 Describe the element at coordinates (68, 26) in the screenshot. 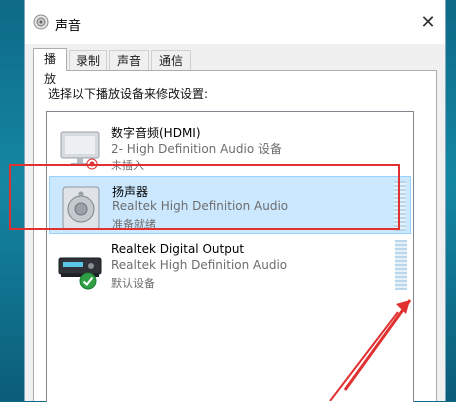

I see `window-title: 声音` at that location.